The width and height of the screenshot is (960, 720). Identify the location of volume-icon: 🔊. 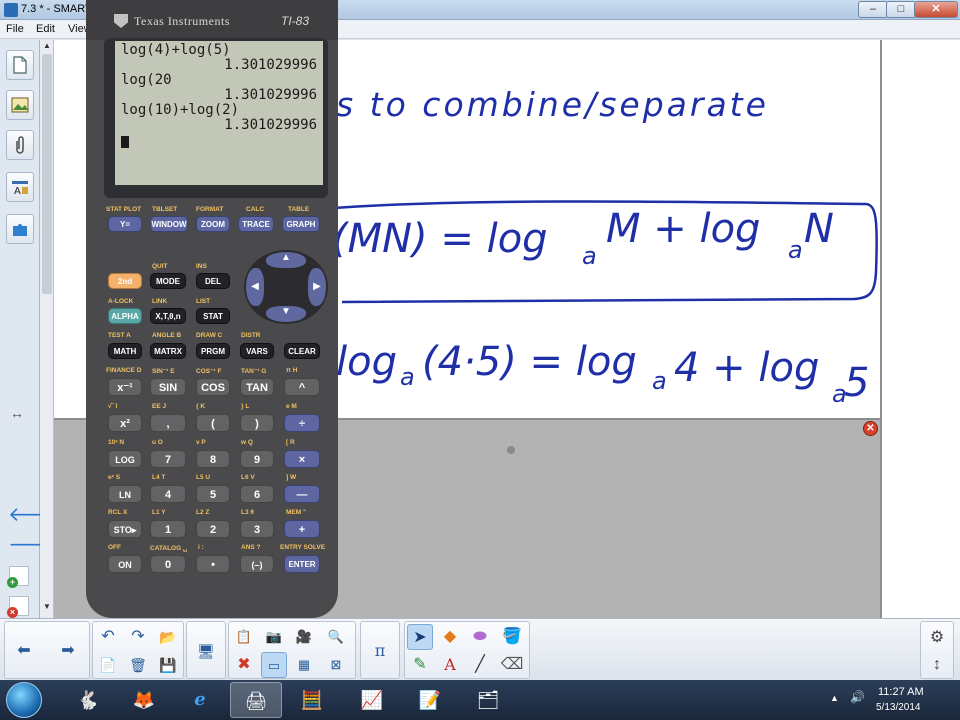
(857, 697).